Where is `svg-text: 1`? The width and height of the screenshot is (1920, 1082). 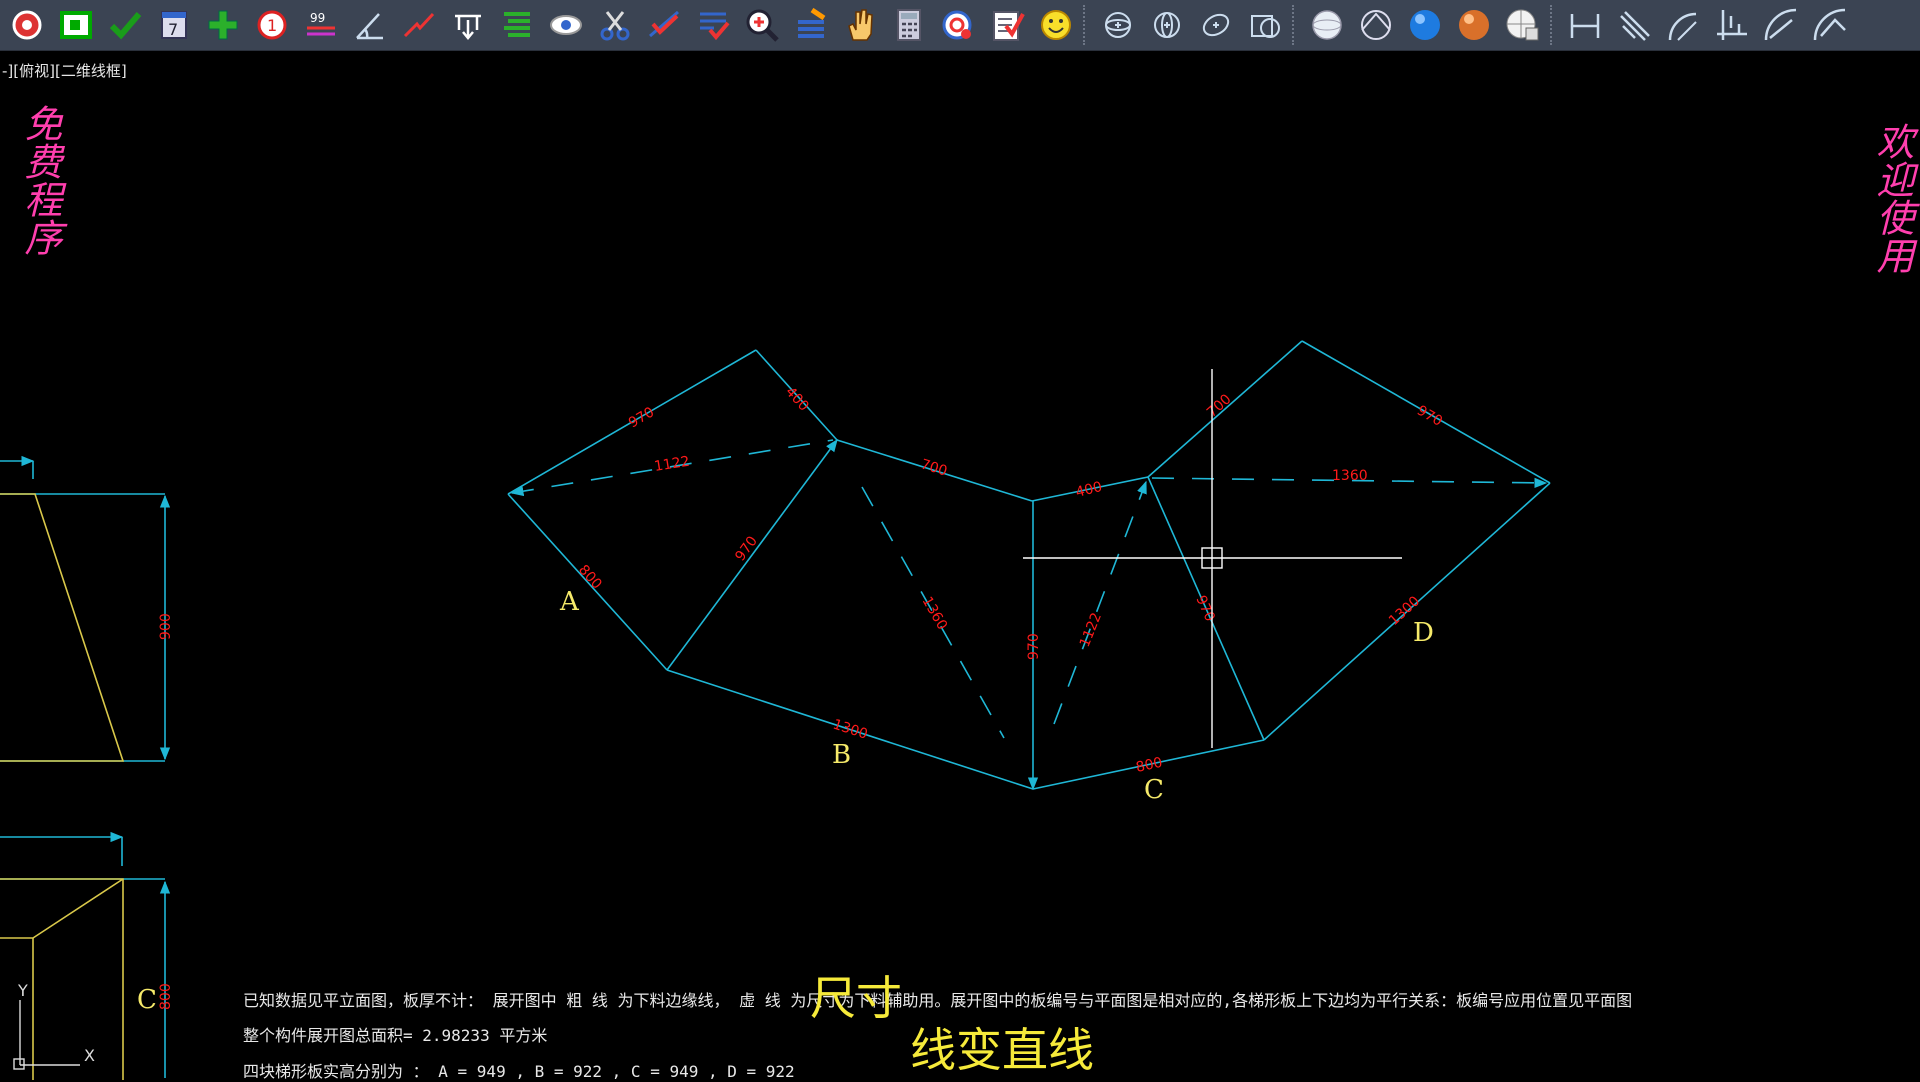
svg-text: 1 is located at coordinates (272, 25).